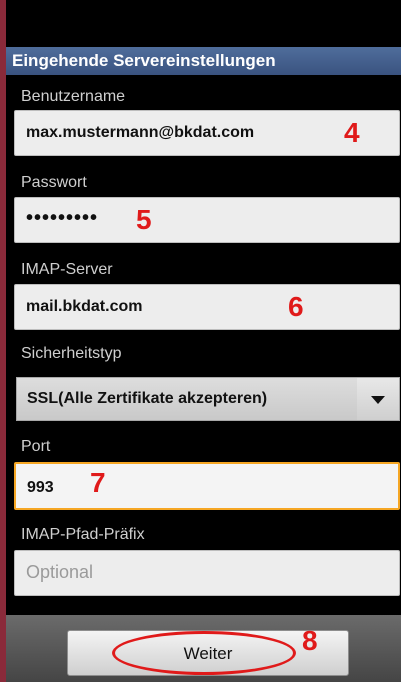 The height and width of the screenshot is (682, 401). I want to click on security-type-select: SSL(Alle Zertifikate akzepteren), so click(208, 399).